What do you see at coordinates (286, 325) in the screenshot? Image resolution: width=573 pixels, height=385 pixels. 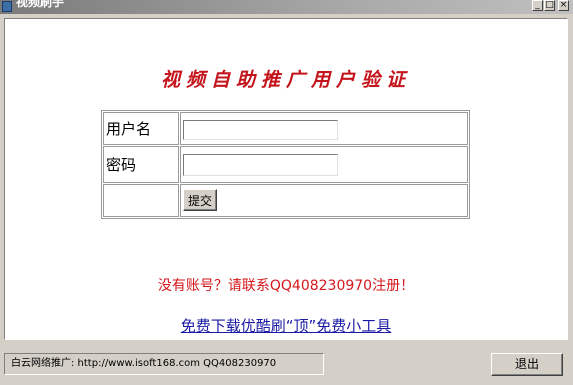 I see `download-link: 免费下载优酷刷“顶”免费小工具` at bounding box center [286, 325].